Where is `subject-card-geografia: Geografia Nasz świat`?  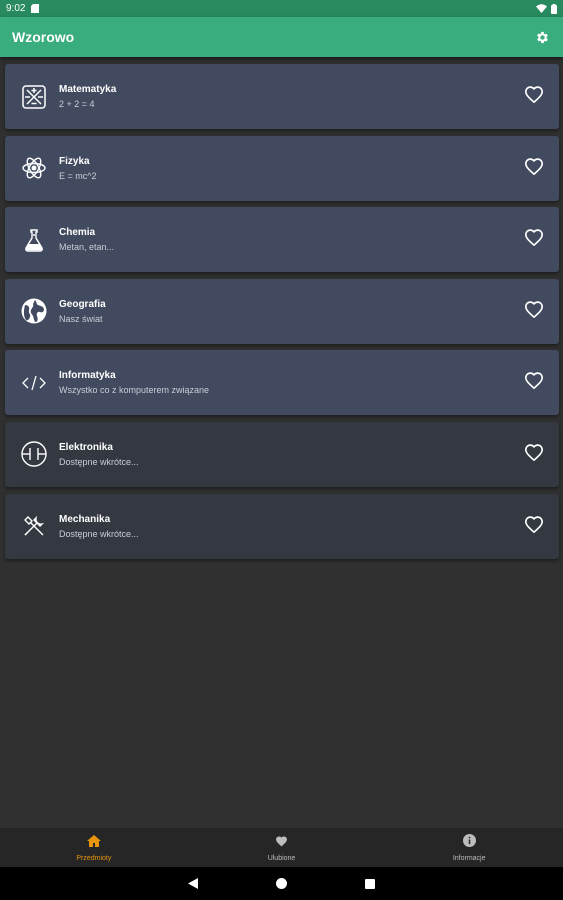 subject-card-geografia: Geografia Nasz świat is located at coordinates (282, 311).